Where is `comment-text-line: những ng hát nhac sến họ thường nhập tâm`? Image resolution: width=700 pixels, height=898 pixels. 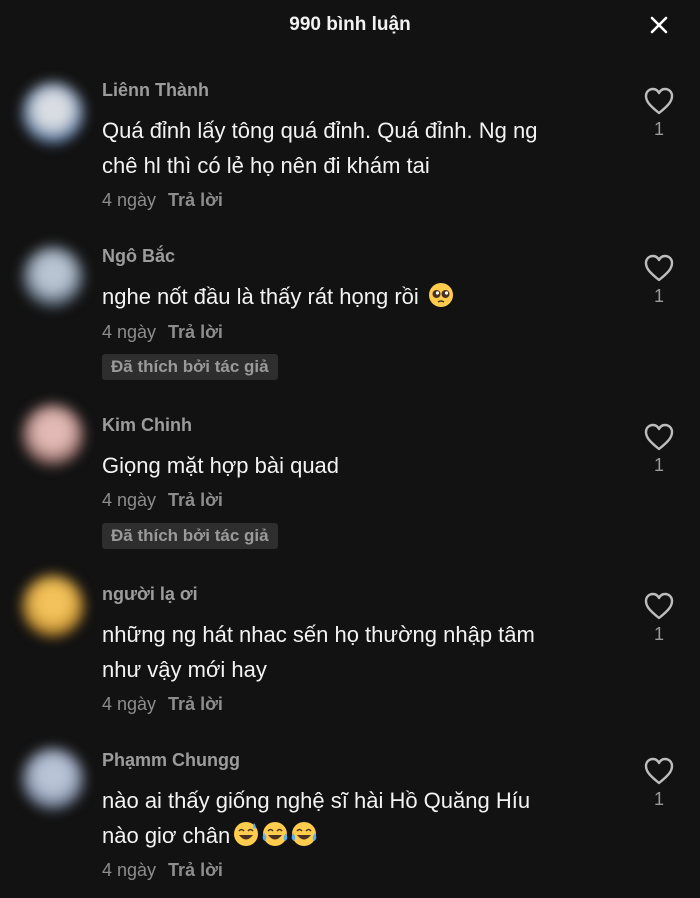
comment-text-line: những ng hát nhac sến họ thường nhập tâm is located at coordinates (318, 634).